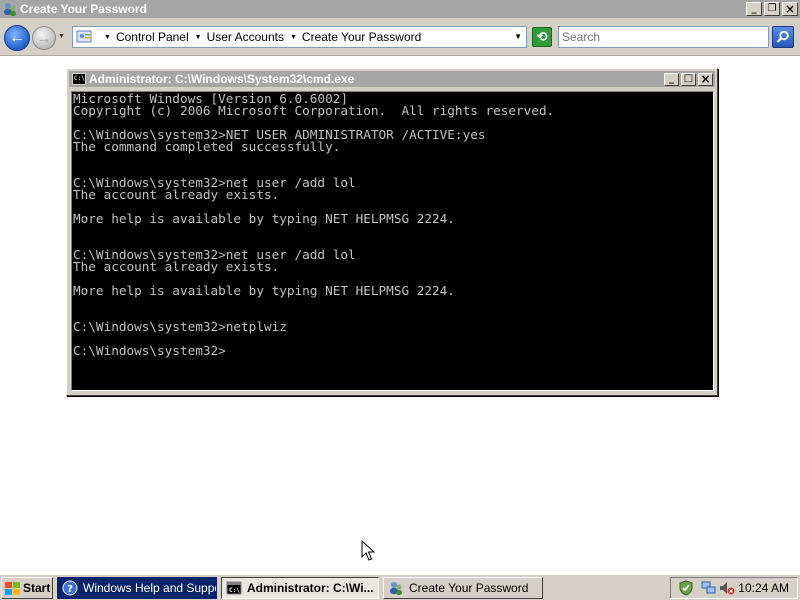  What do you see at coordinates (361, 37) in the screenshot?
I see `breadcrumb-create-your-password: Create Your Password` at bounding box center [361, 37].